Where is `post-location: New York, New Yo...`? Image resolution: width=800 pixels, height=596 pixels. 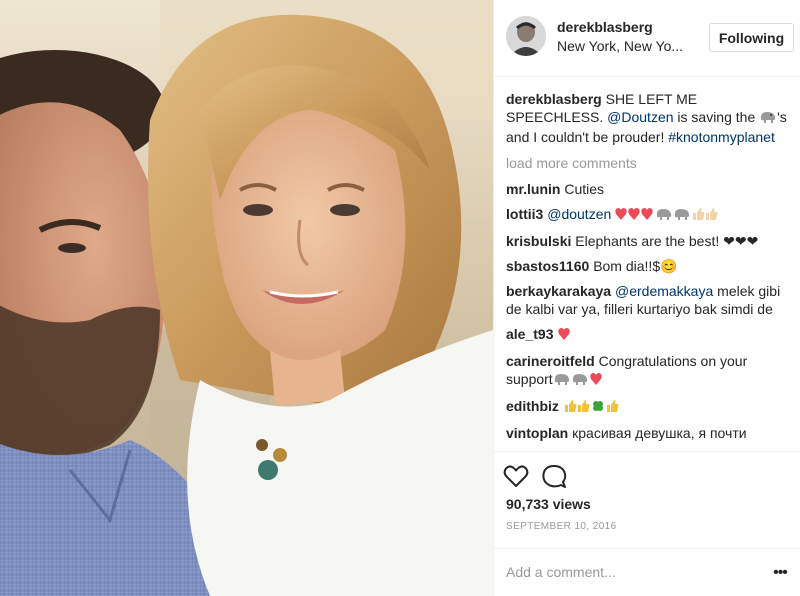 post-location: New York, New Yo... is located at coordinates (627, 46).